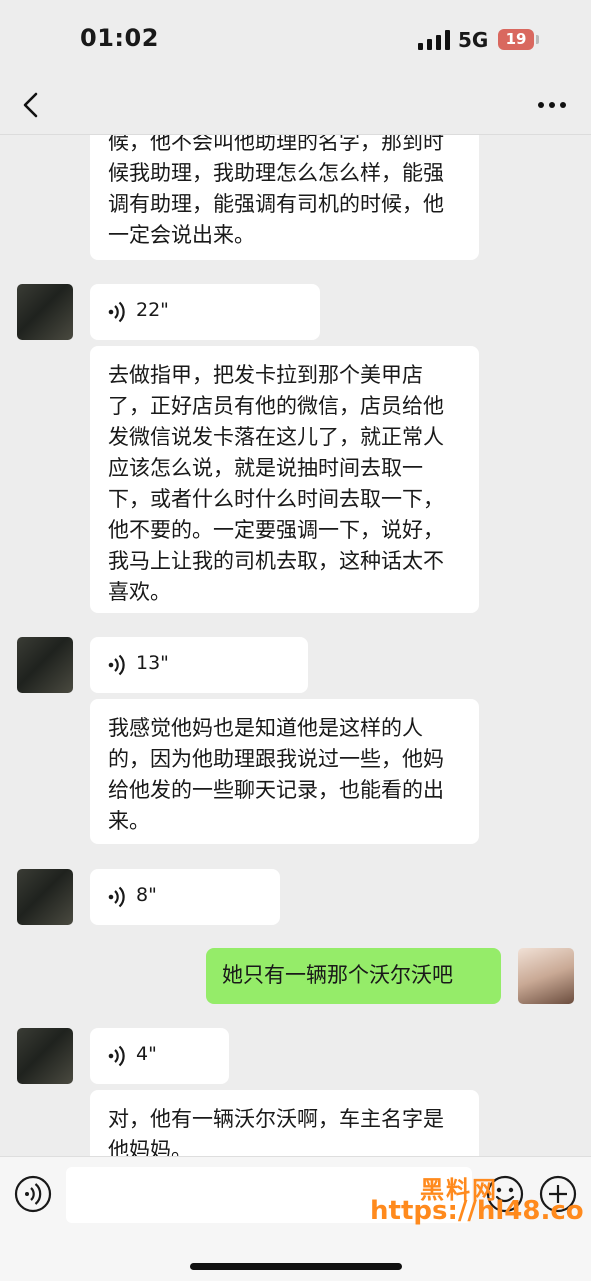 Image resolution: width=591 pixels, height=1281 pixels. What do you see at coordinates (159, 1056) in the screenshot?
I see `voice-message: 4"` at bounding box center [159, 1056].